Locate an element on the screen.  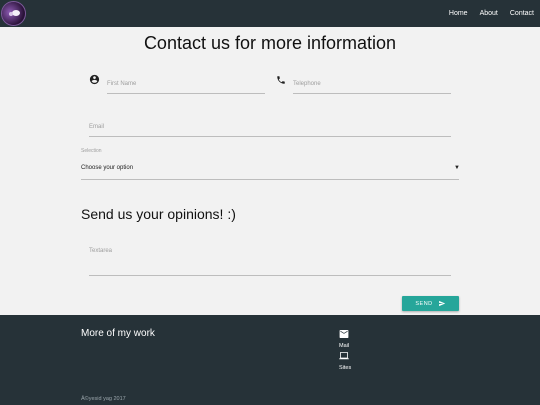
selection-dropdown: Choose your option is located at coordinates (107, 168).